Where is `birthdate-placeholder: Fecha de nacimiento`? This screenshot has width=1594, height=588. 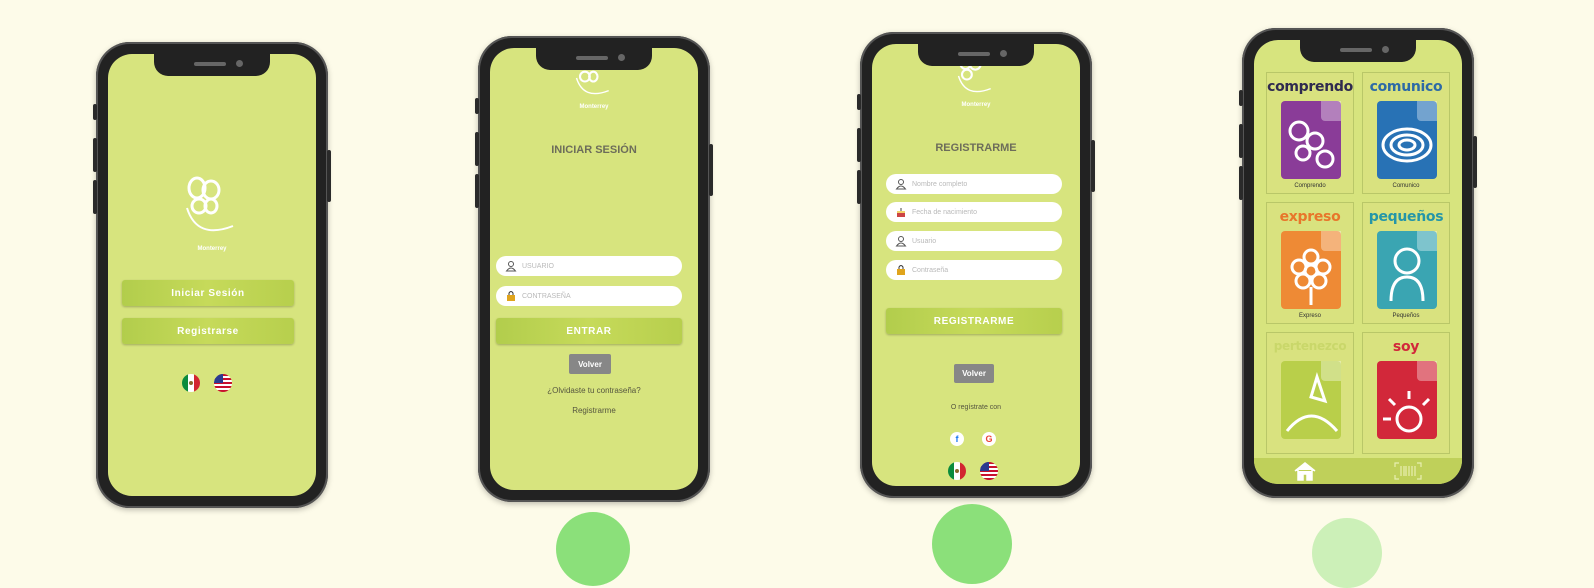 birthdate-placeholder: Fecha de nacimiento is located at coordinates (944, 212).